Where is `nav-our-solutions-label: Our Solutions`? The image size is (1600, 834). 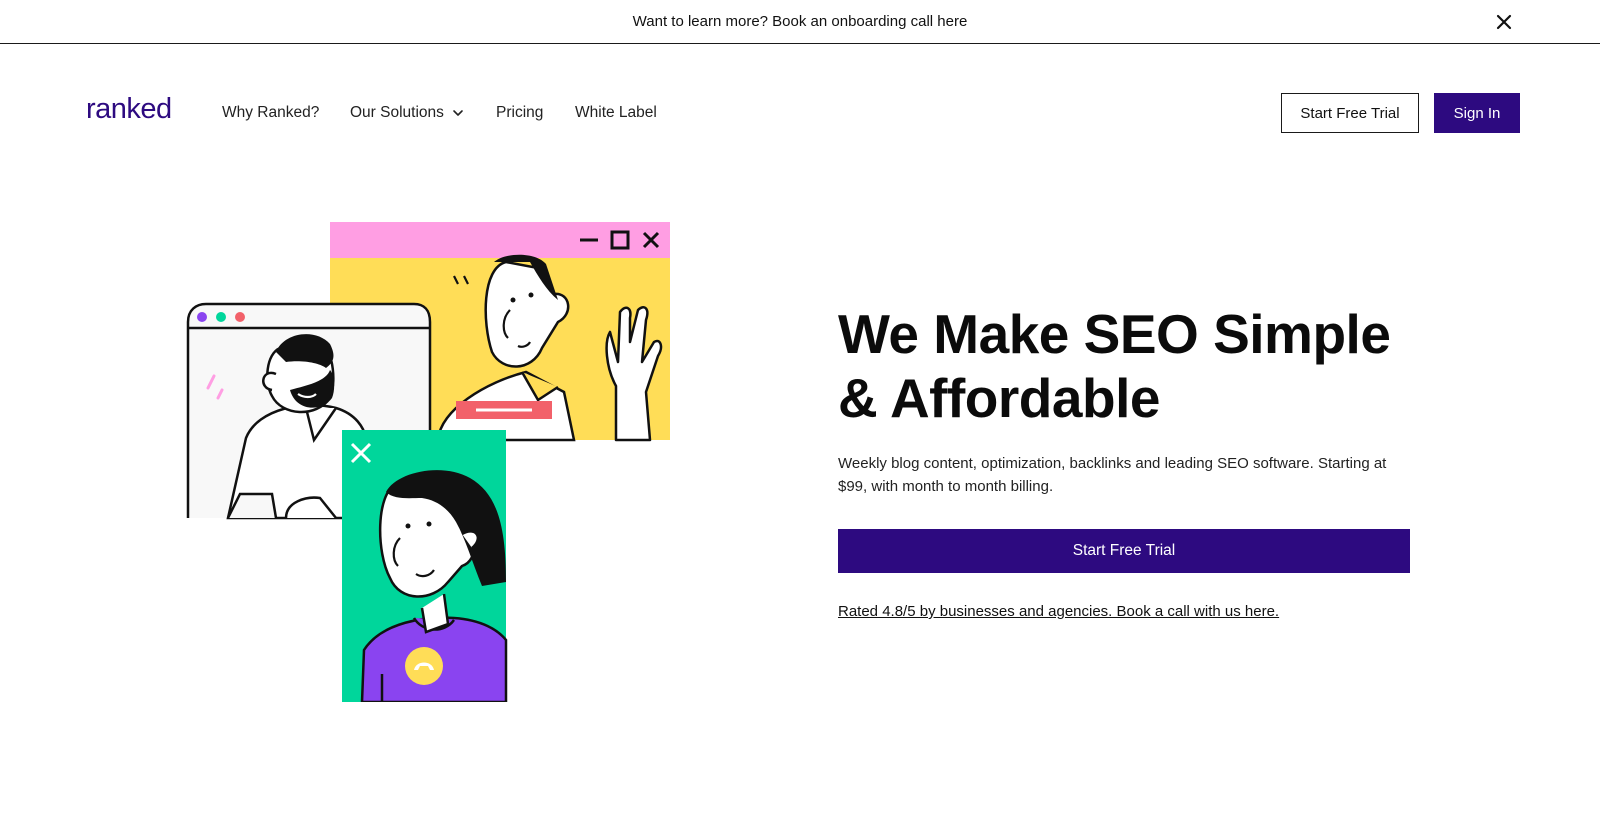 nav-our-solutions-label: Our Solutions is located at coordinates (397, 112).